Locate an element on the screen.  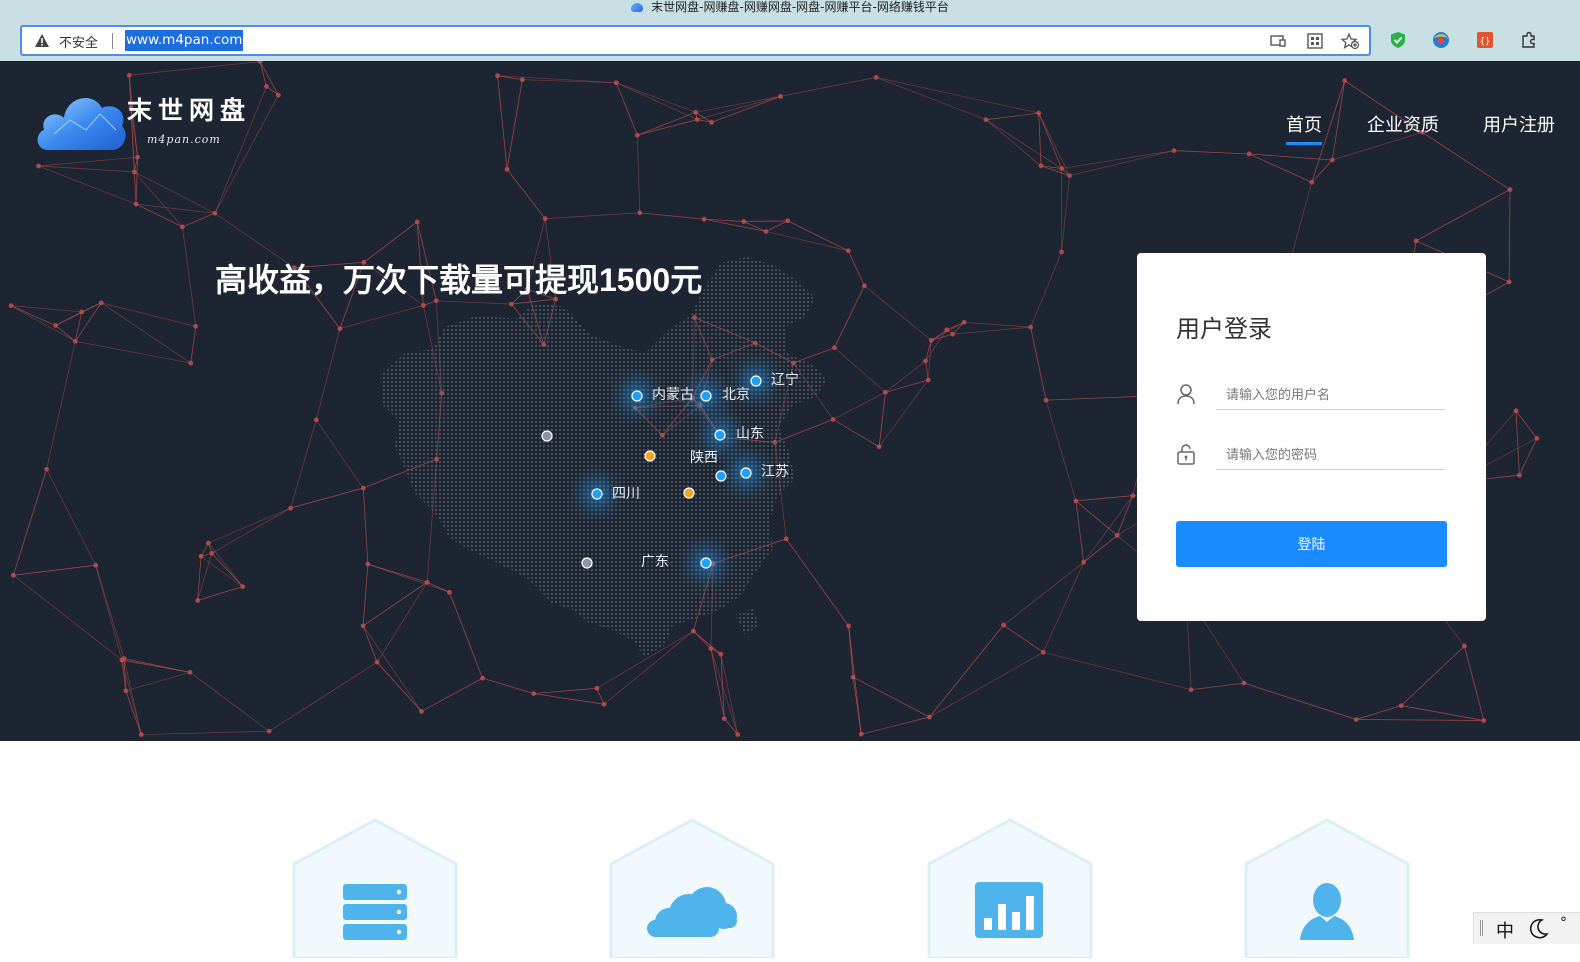
adblock-extension-icon: {} is located at coordinates (1485, 40).